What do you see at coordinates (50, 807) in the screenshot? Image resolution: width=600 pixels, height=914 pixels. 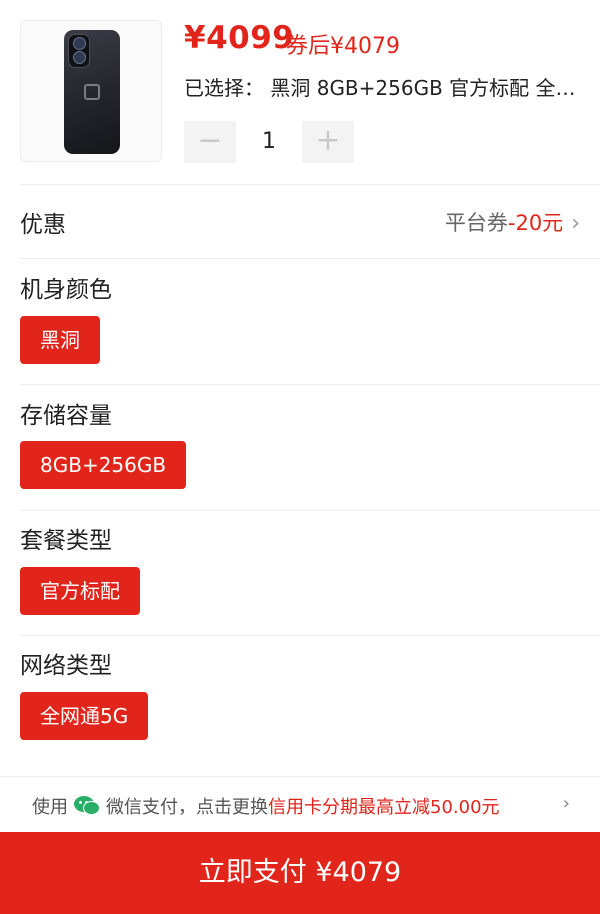 I see `payment-use-label: 使用` at bounding box center [50, 807].